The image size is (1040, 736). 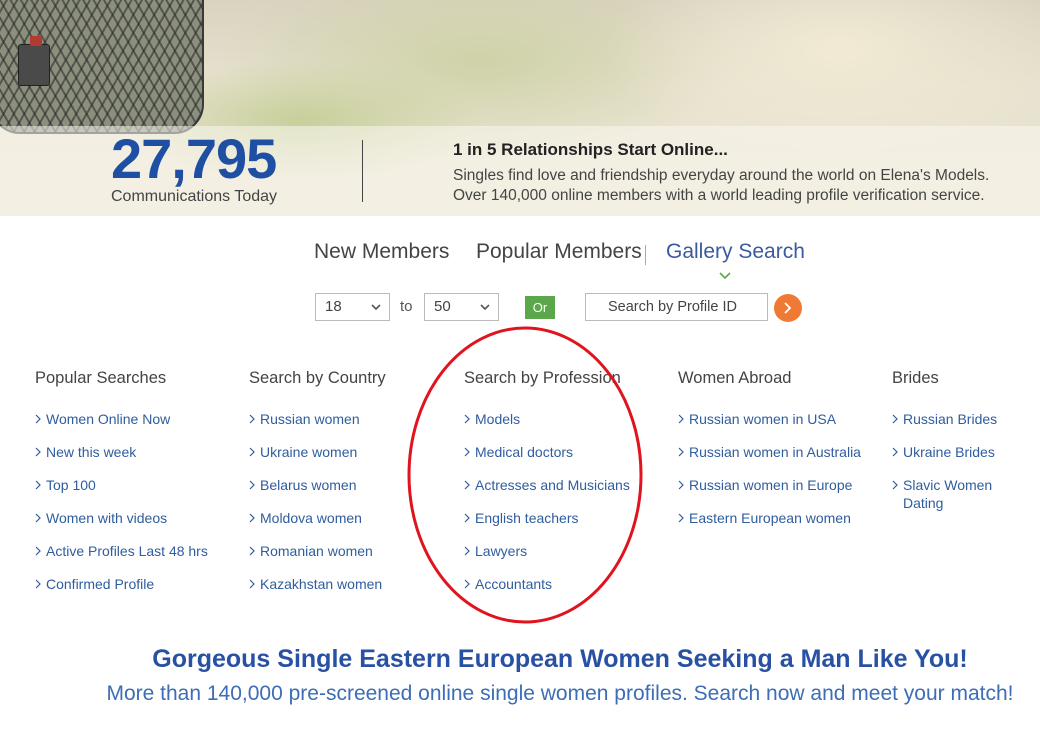 I want to click on link-label: Women with videos, so click(x=107, y=518).